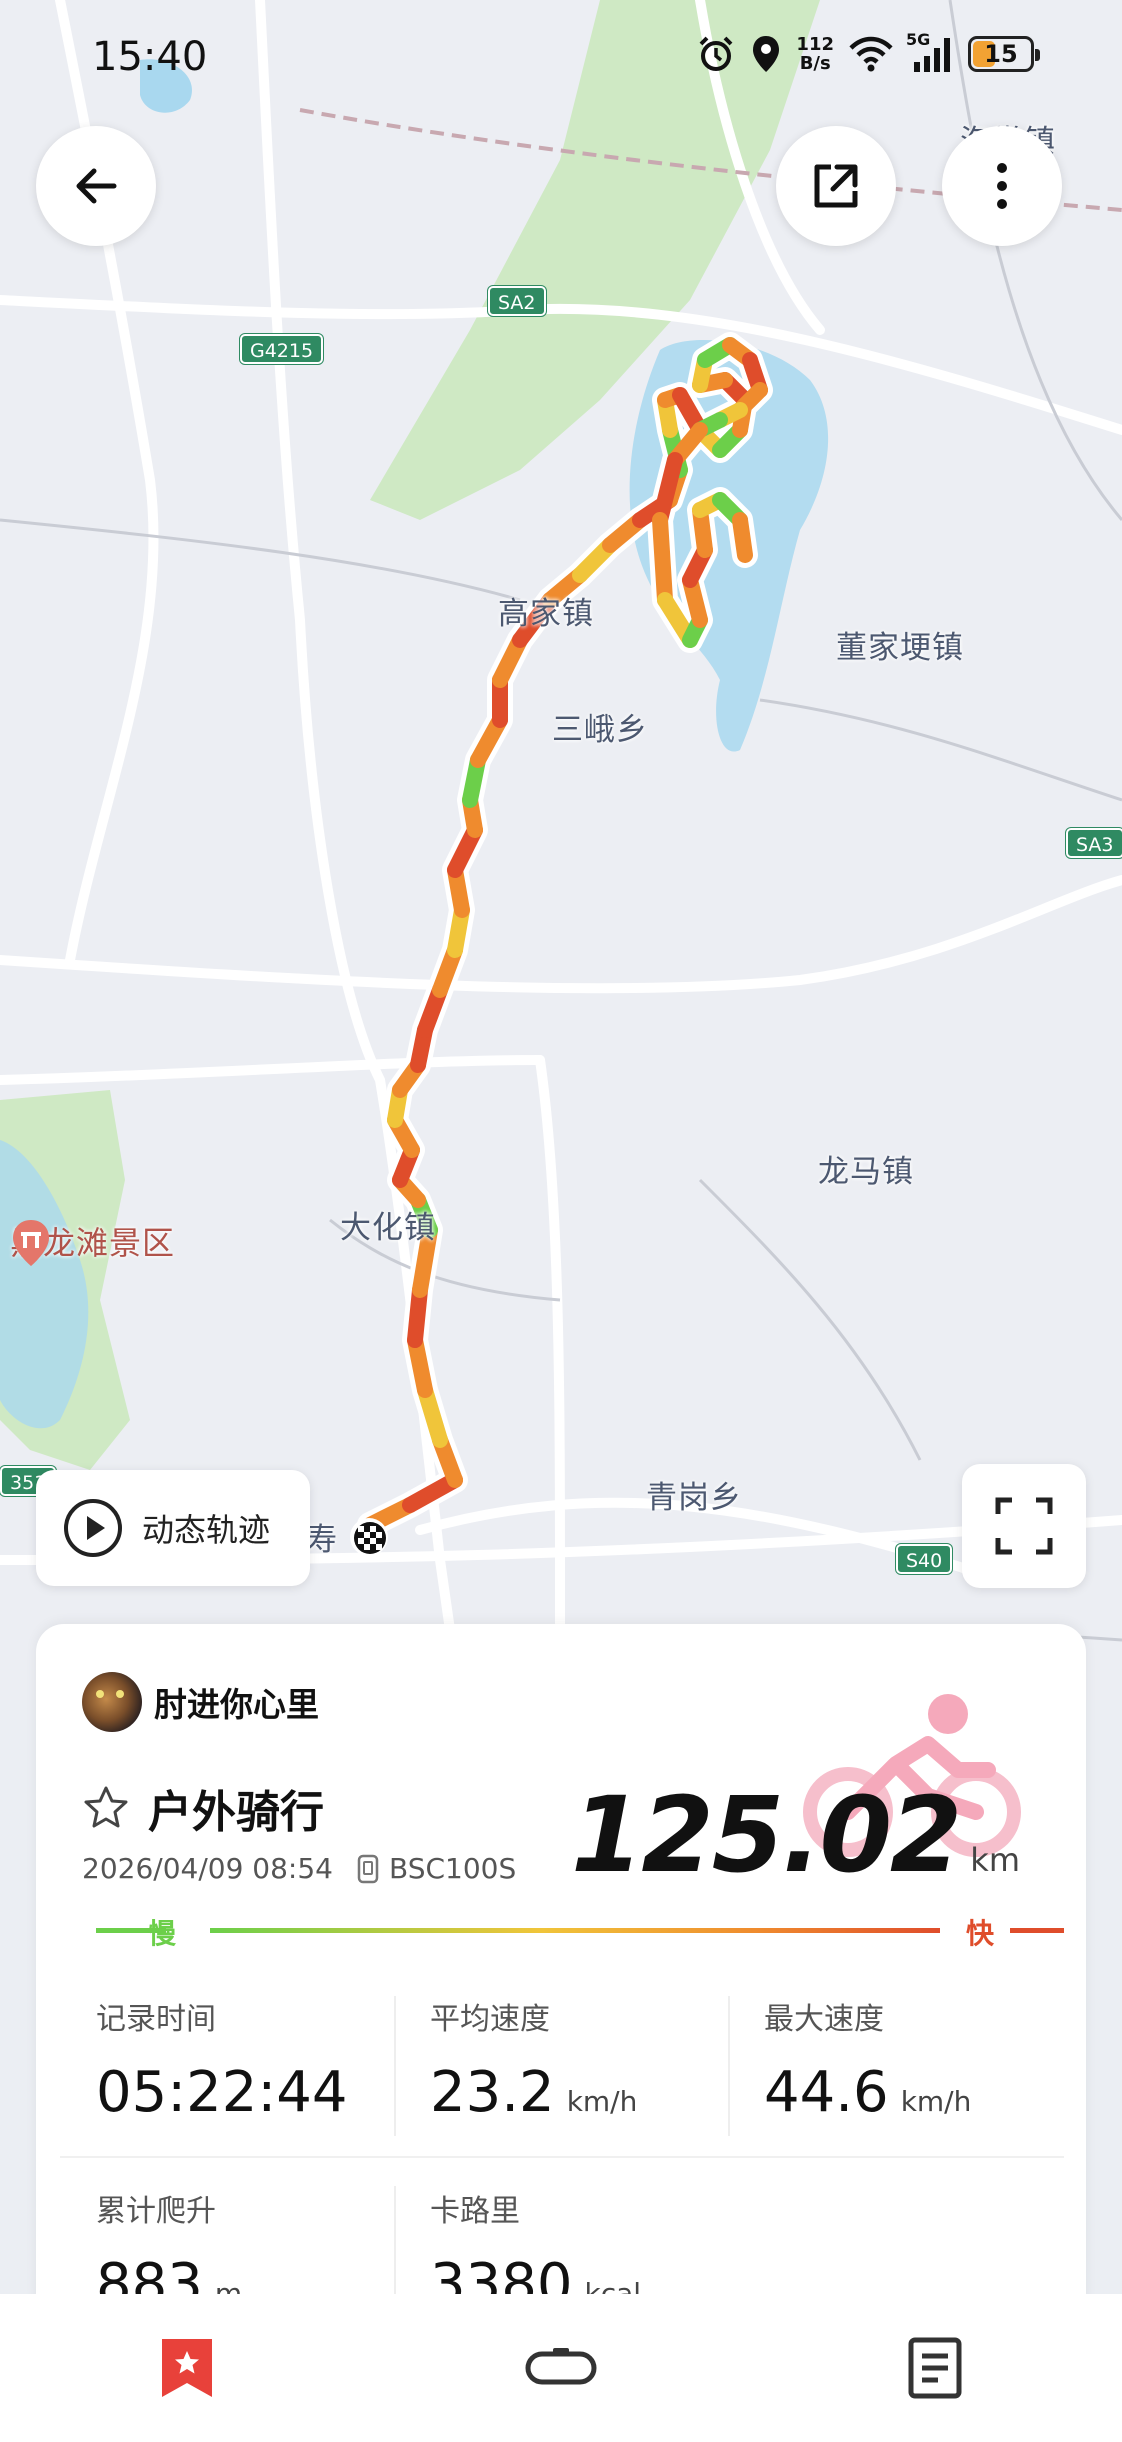 The image size is (1122, 2442). What do you see at coordinates (930, 52) in the screenshot?
I see `signal-icon: 5G` at bounding box center [930, 52].